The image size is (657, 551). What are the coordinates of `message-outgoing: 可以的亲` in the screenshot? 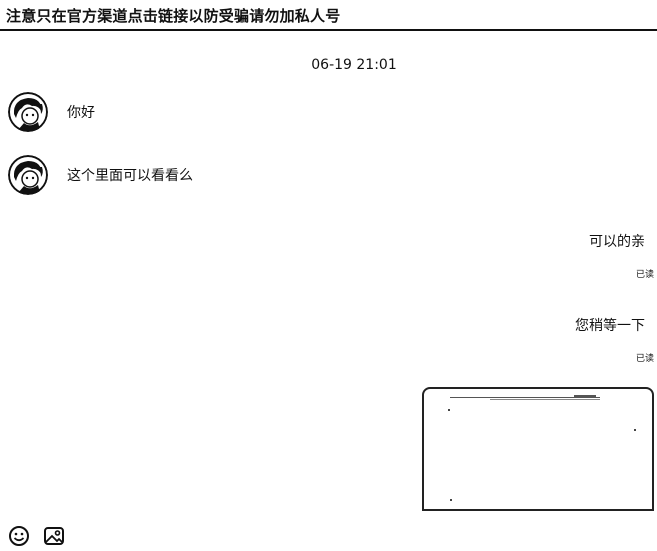 It's located at (617, 241).